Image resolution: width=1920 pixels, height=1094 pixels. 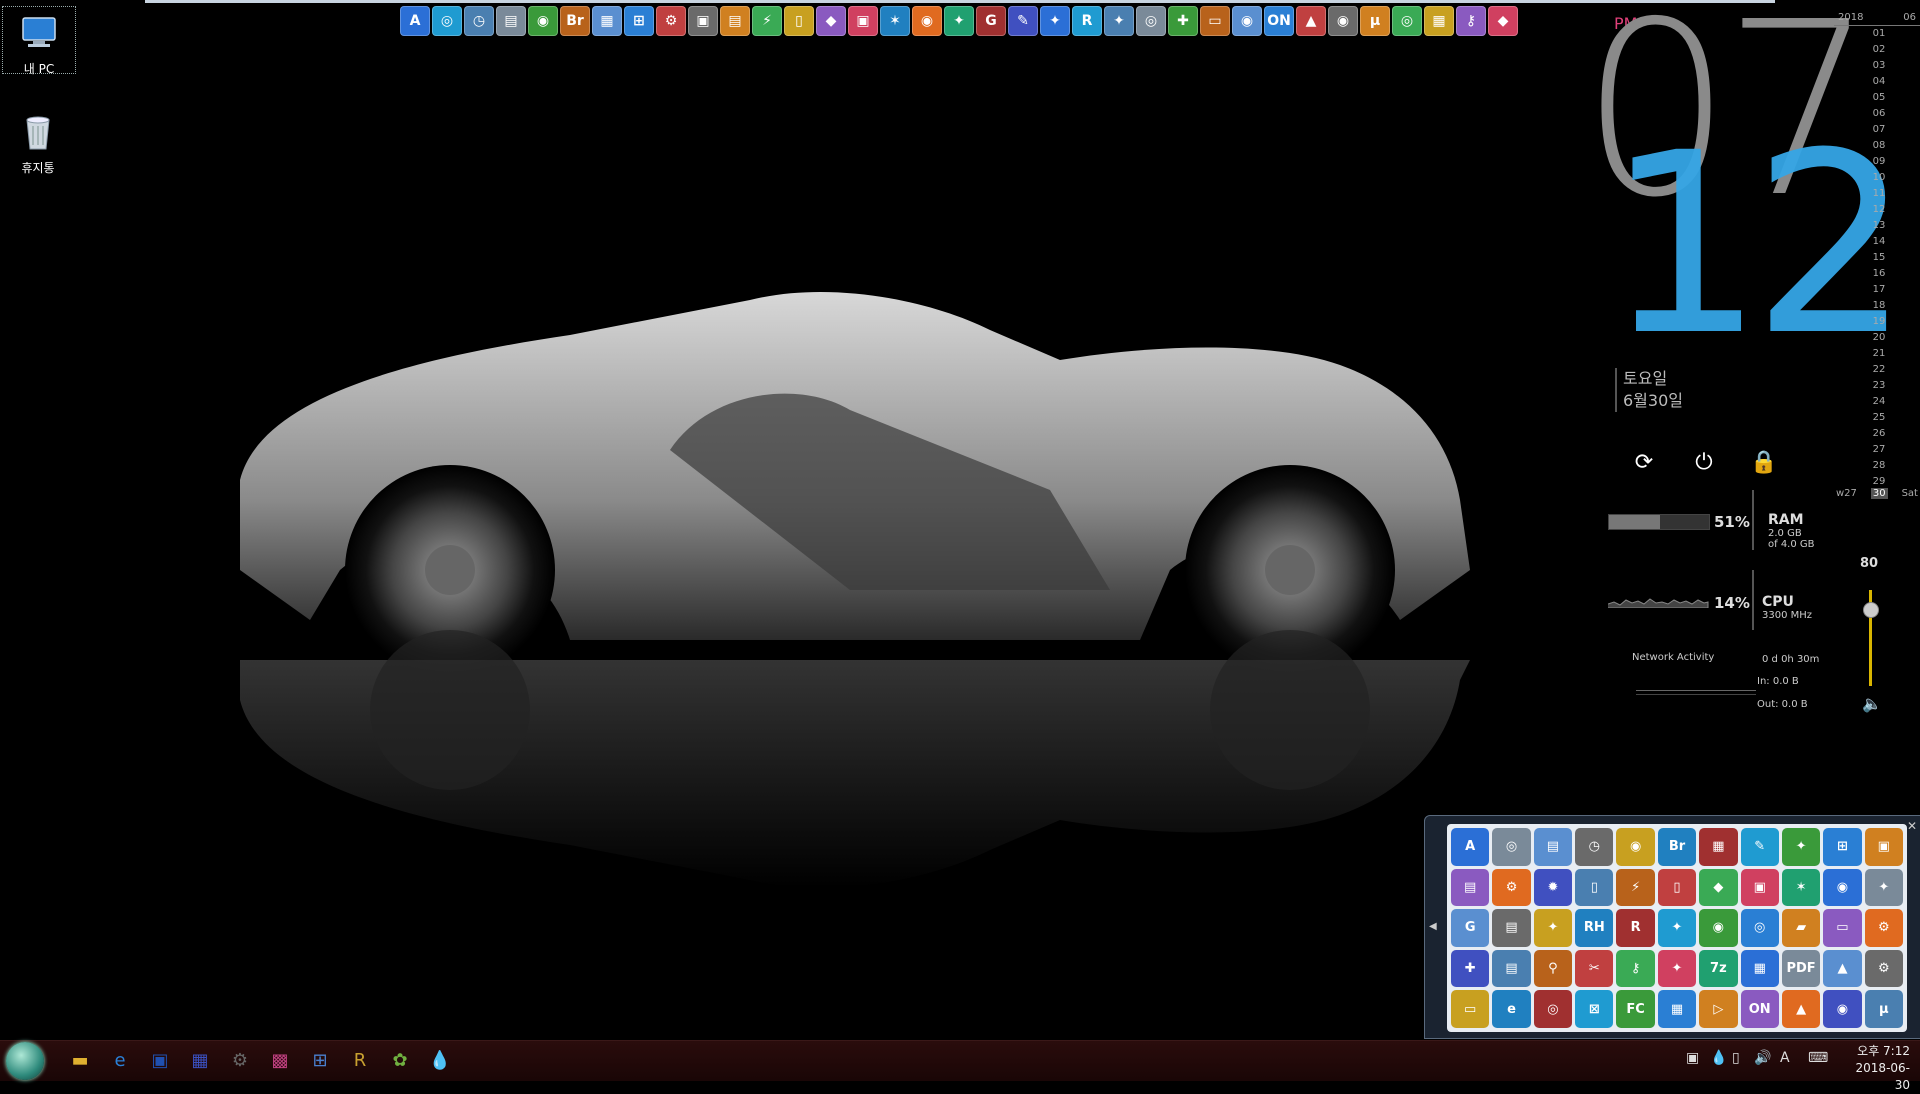 I want to click on tray-app-icon: ✂, so click(x=1594, y=968).